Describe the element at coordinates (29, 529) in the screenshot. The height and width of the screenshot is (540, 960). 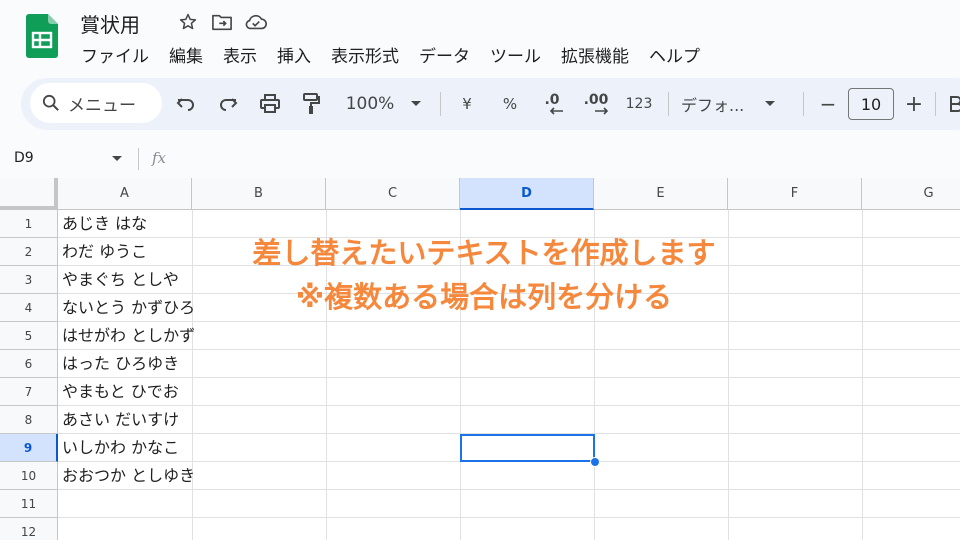
I see `row-header-12: 12` at that location.